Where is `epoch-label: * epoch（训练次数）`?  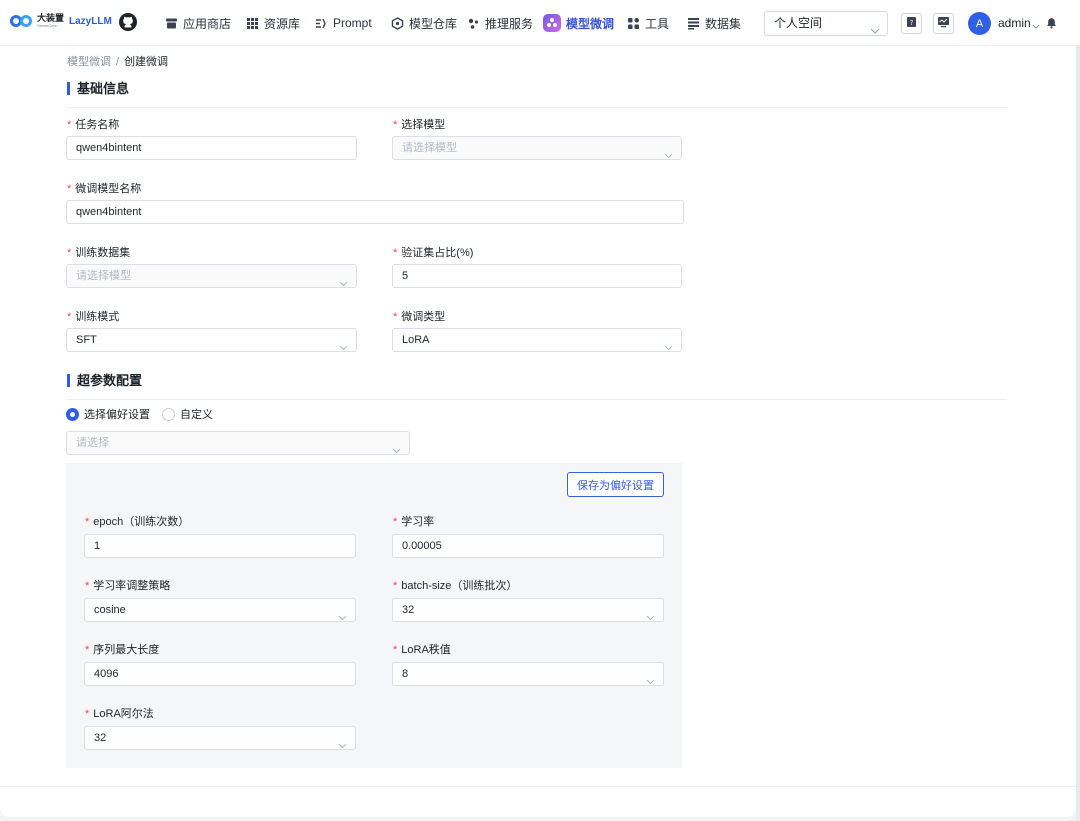 epoch-label: * epoch（训练次数） is located at coordinates (137, 522).